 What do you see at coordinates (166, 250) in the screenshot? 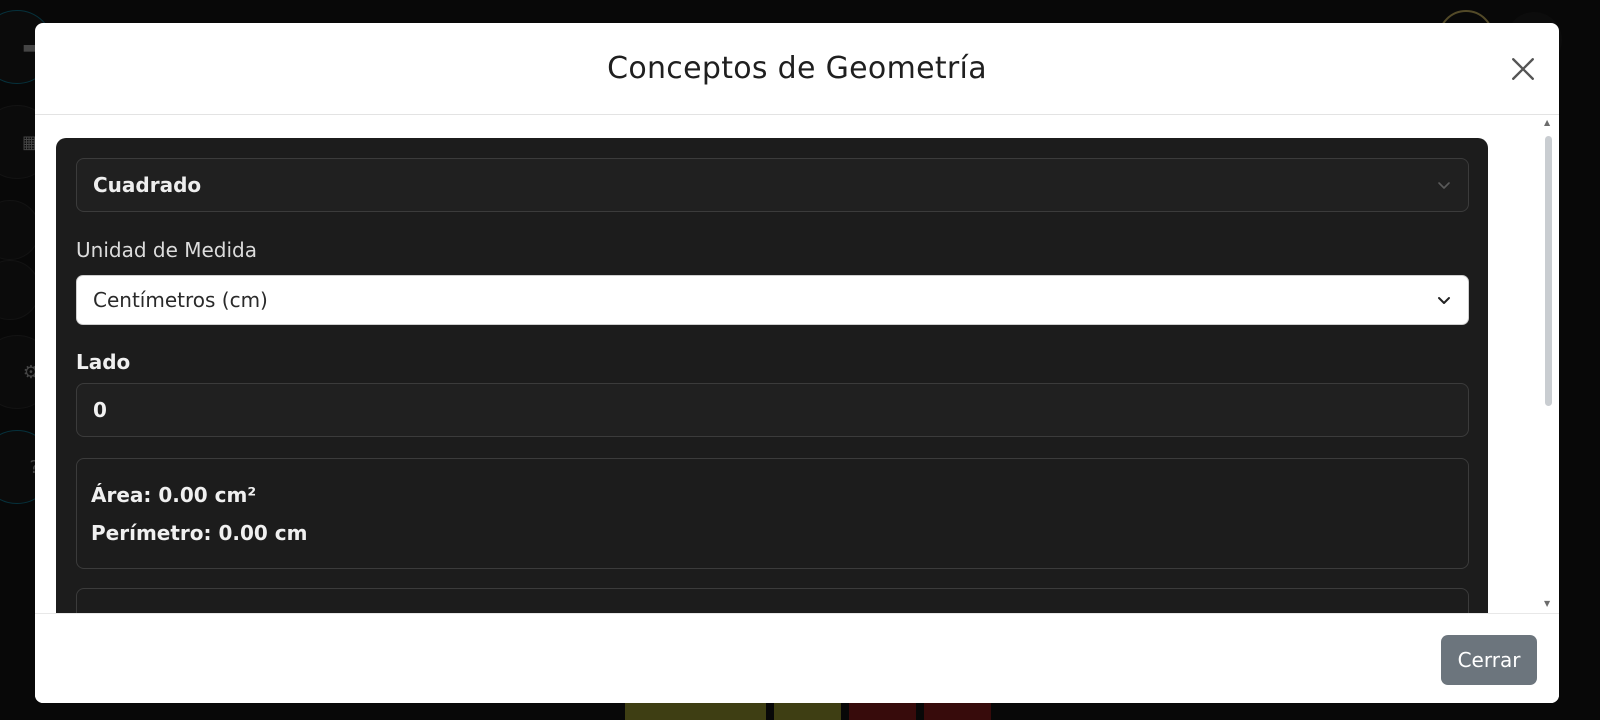
I see `unit-label: Unidad de Medida` at bounding box center [166, 250].